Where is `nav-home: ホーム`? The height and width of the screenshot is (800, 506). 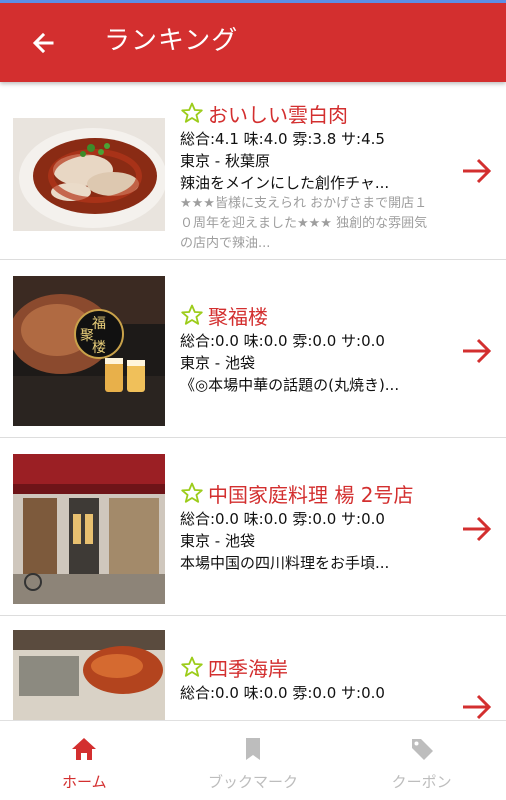 nav-home: ホーム is located at coordinates (84, 760).